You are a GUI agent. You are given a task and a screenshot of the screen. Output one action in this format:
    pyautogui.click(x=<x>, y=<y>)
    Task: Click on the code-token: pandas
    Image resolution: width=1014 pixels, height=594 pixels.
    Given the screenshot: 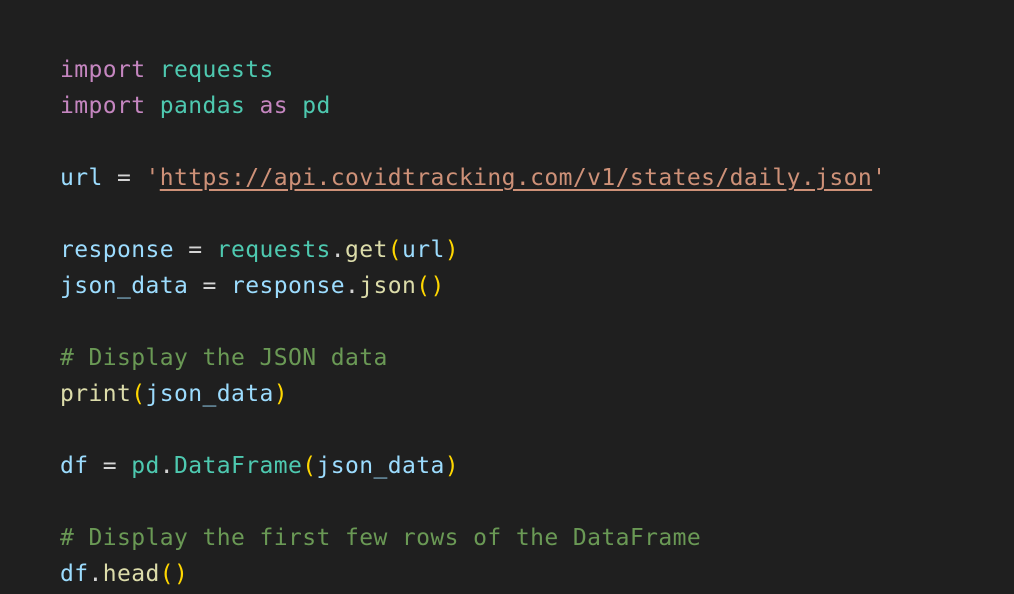 What is the action you would take?
    pyautogui.click(x=202, y=106)
    